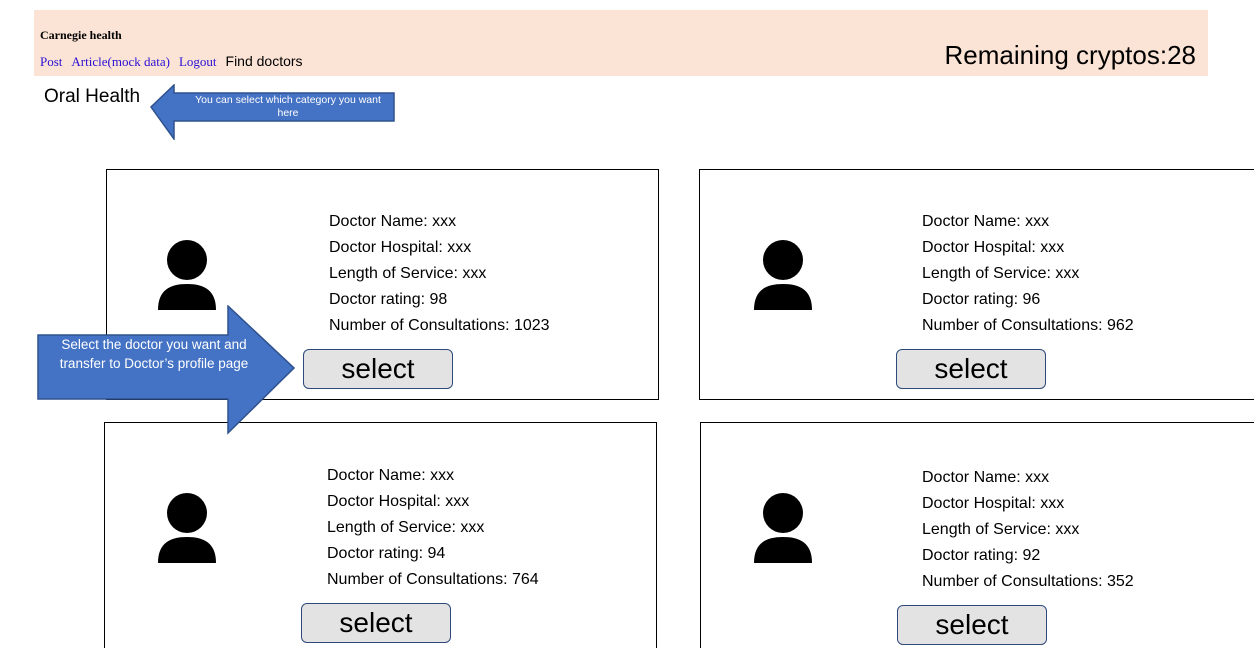 The image size is (1254, 648). I want to click on doctor-rating: Doctor rating: 92, so click(981, 555).